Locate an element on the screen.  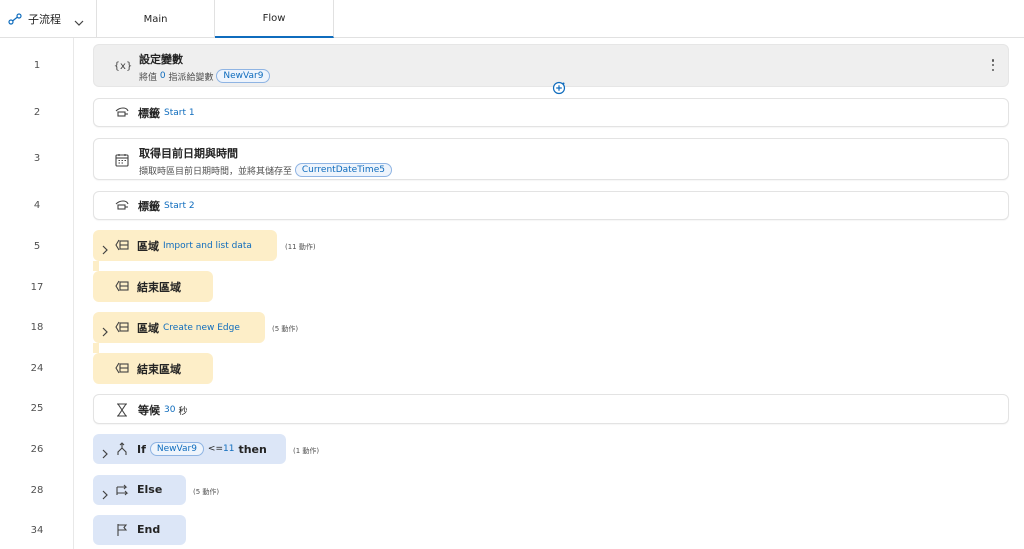
line-number: 28 is located at coordinates (37, 490).